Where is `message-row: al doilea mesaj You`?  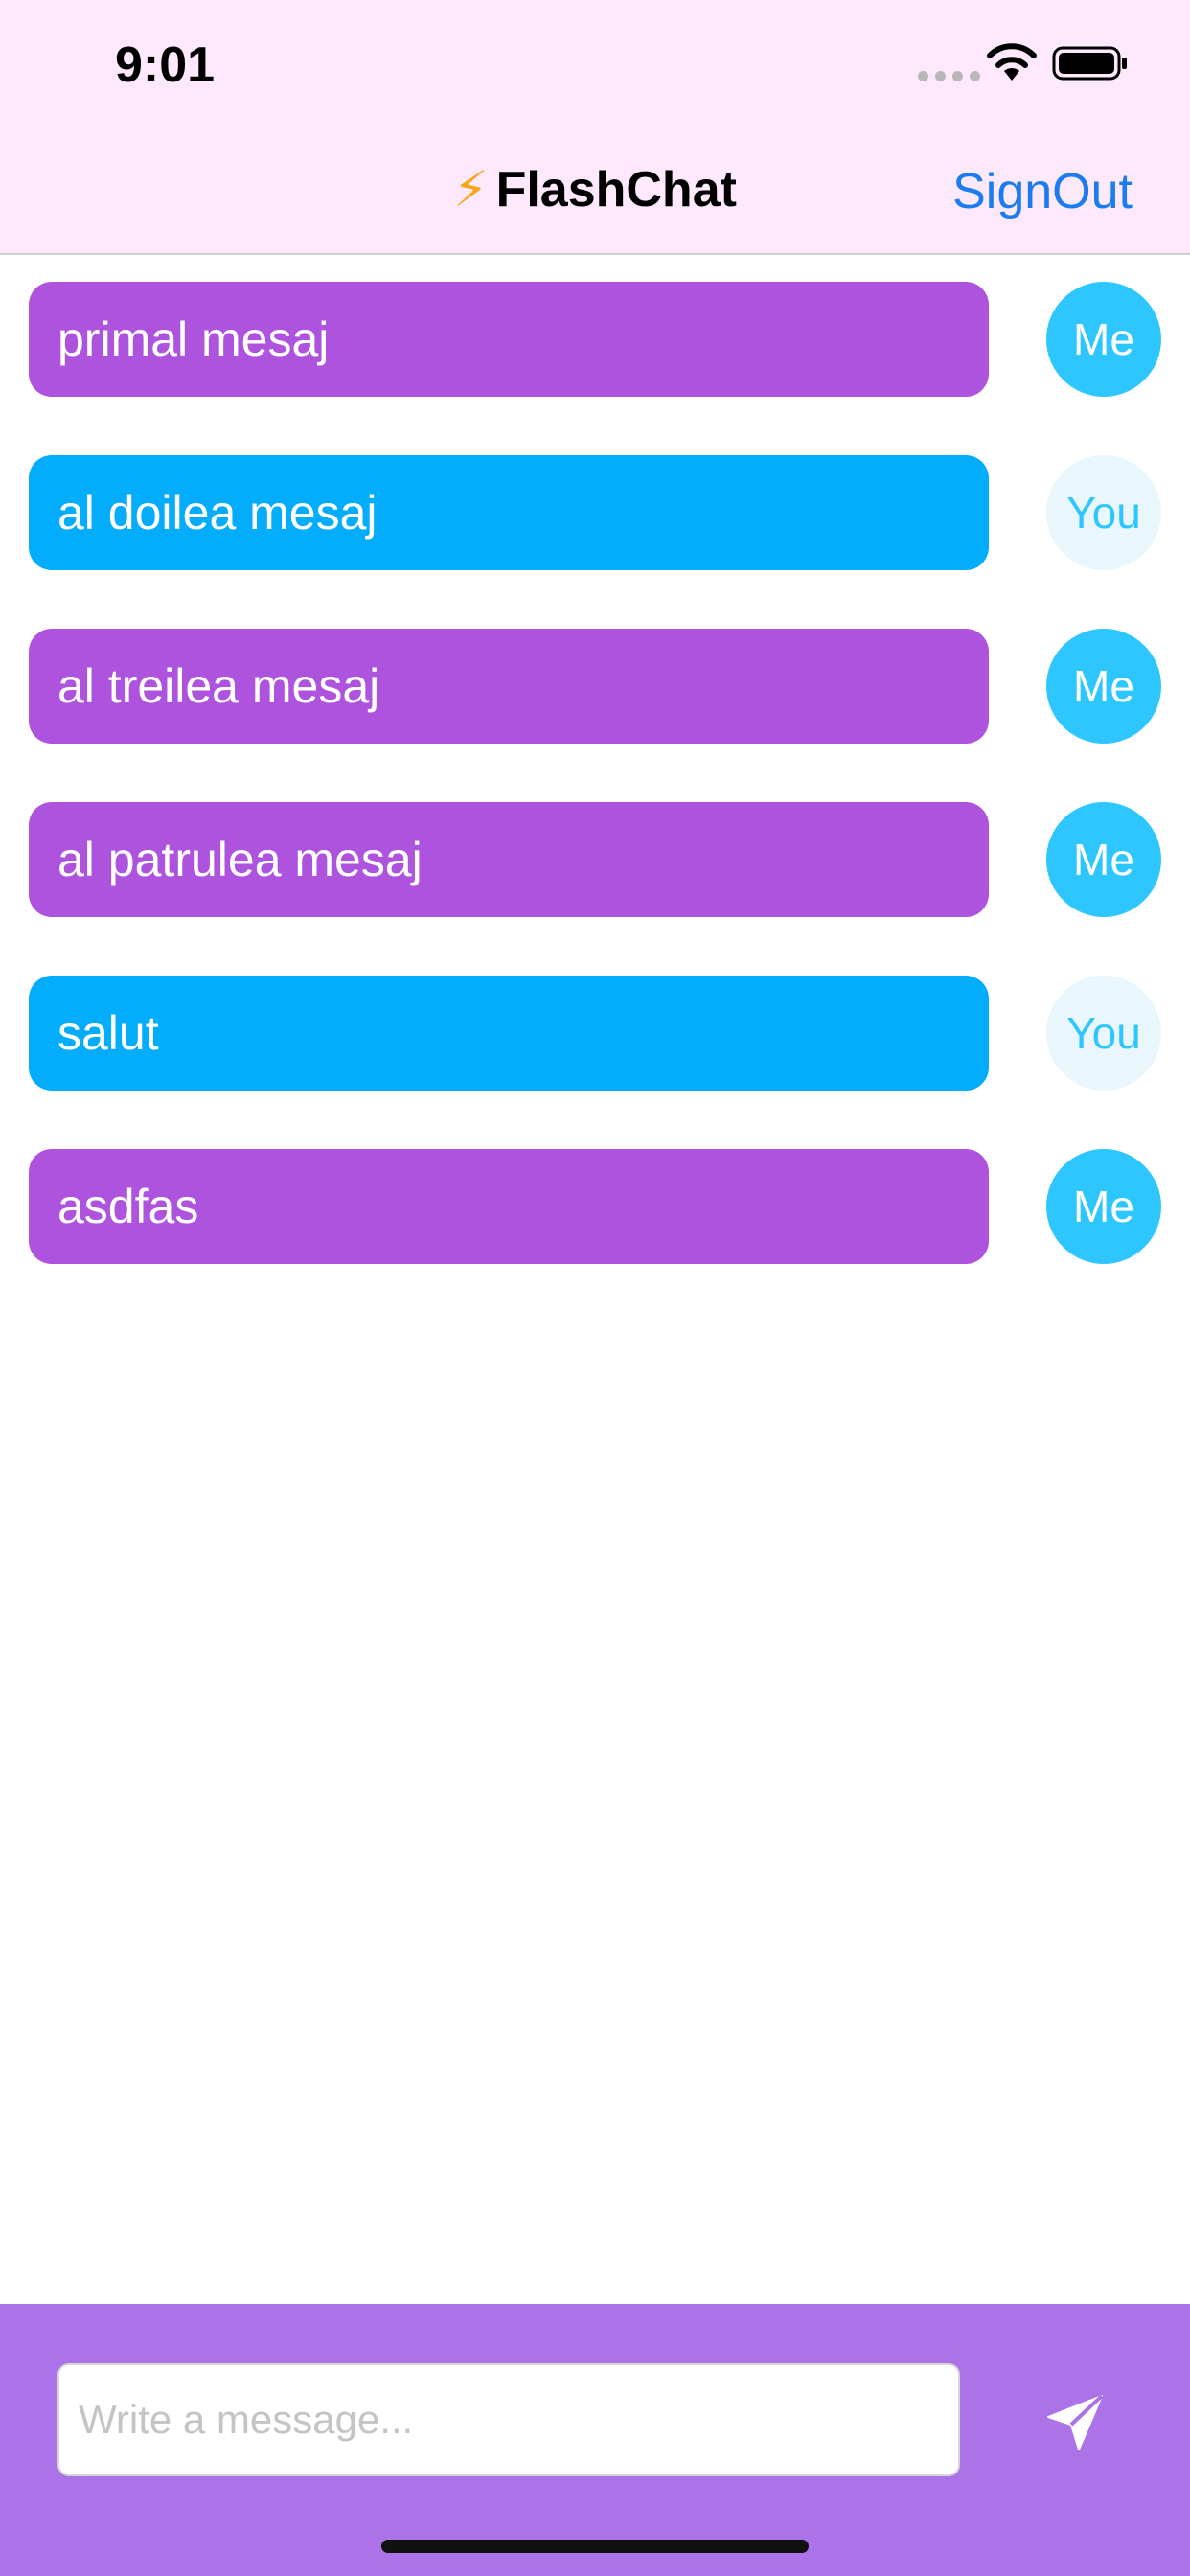
message-row: al doilea mesaj You is located at coordinates (595, 512).